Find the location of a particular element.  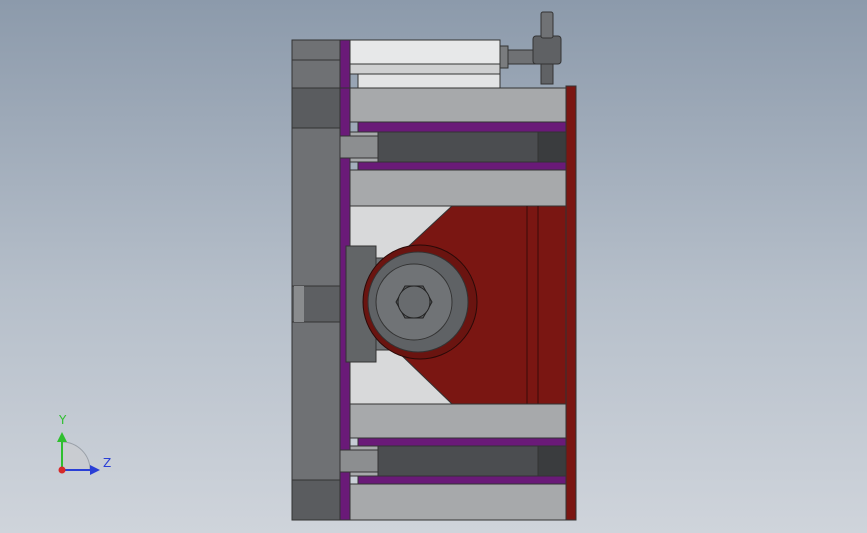

axis-z-label: Z is located at coordinates (107, 463).